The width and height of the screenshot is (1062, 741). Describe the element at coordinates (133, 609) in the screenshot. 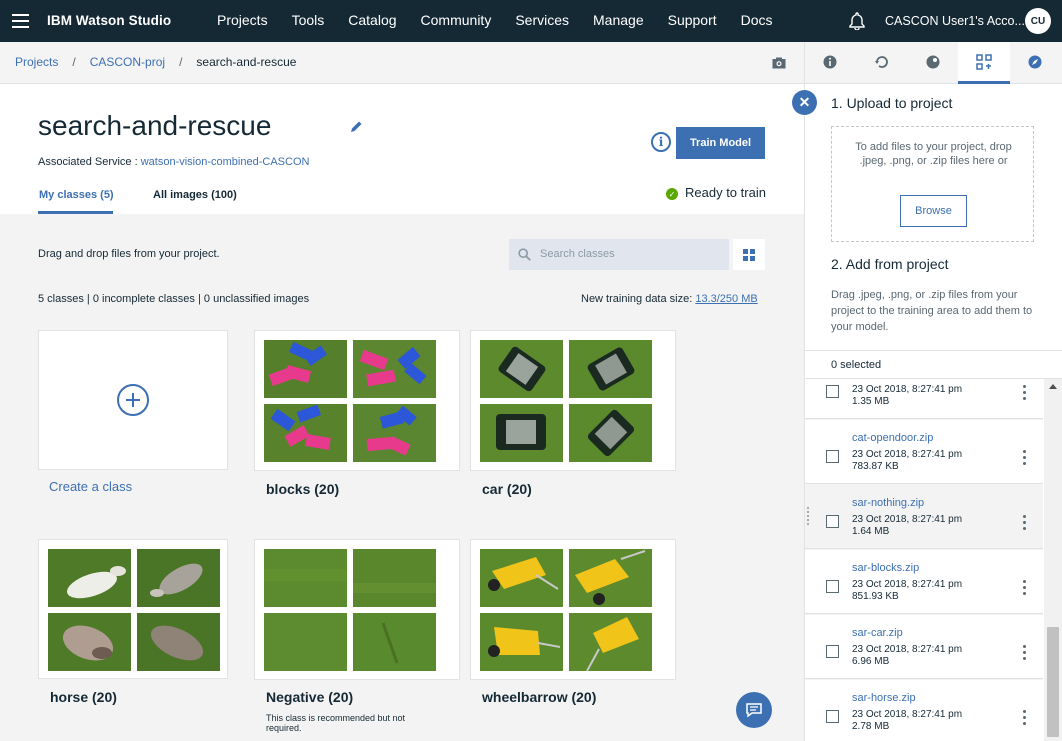

I see `class-card-horse` at that location.